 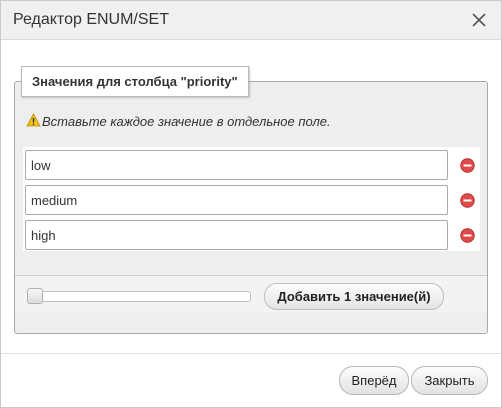 I want to click on close-icon, so click(x=479, y=20).